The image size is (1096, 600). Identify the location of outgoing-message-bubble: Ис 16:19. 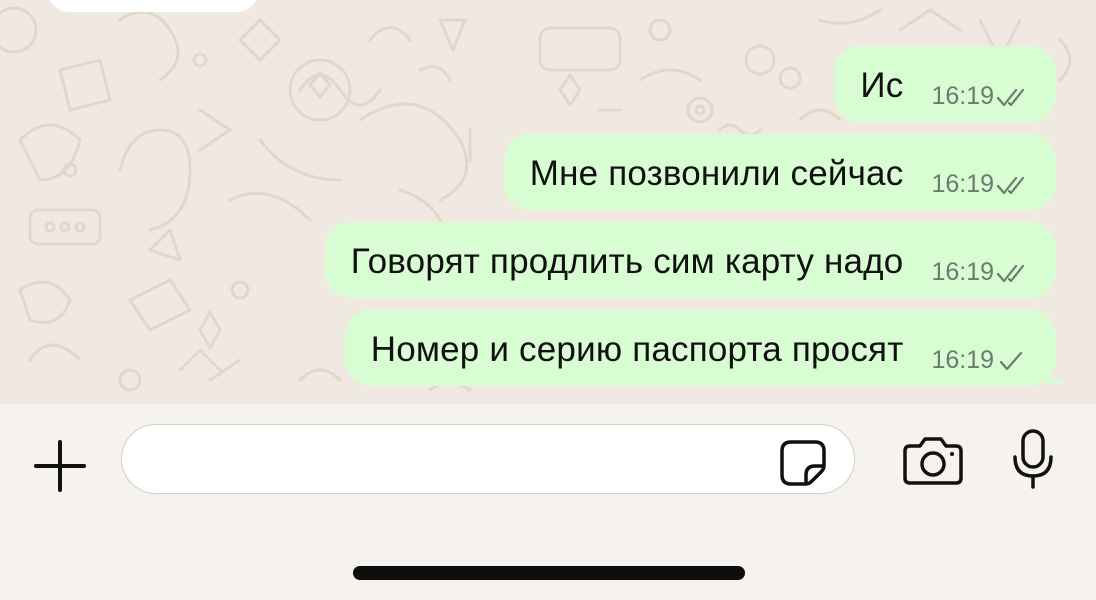
(945, 84).